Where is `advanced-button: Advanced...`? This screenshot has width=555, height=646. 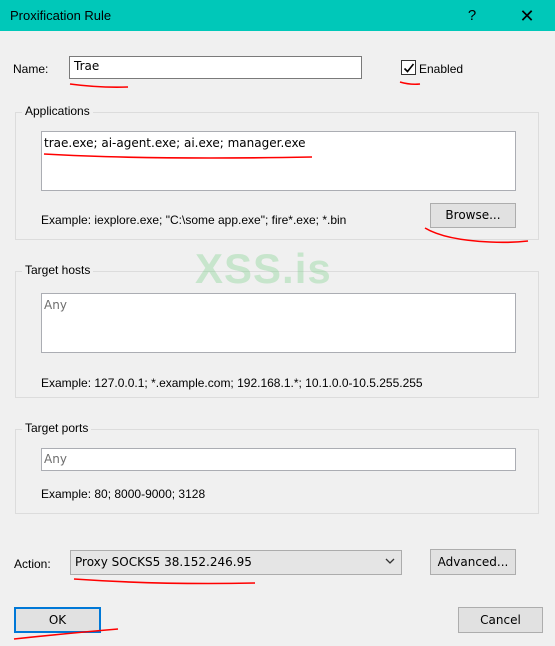 advanced-button: Advanced... is located at coordinates (473, 562).